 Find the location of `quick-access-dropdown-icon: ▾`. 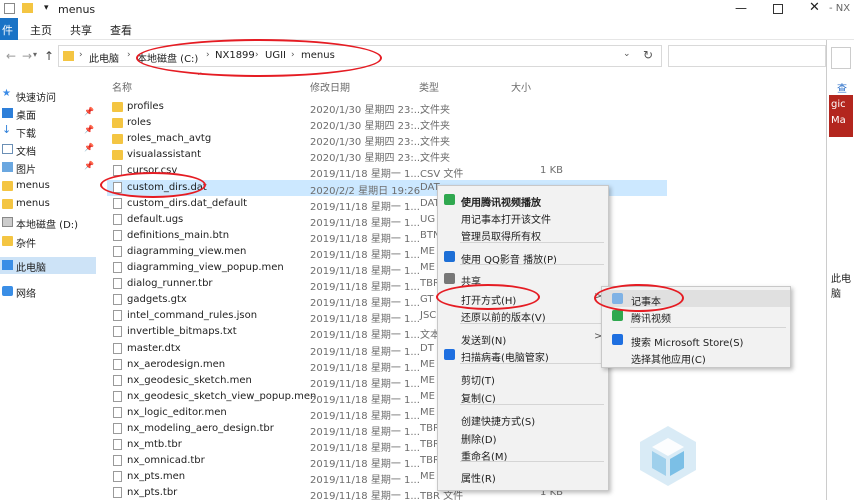

quick-access-dropdown-icon: ▾ is located at coordinates (46, 8).